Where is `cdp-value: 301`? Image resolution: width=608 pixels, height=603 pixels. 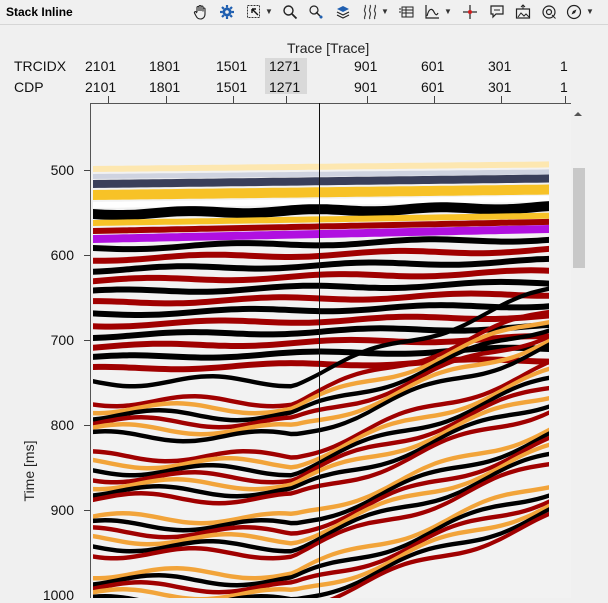 cdp-value: 301 is located at coordinates (500, 87).